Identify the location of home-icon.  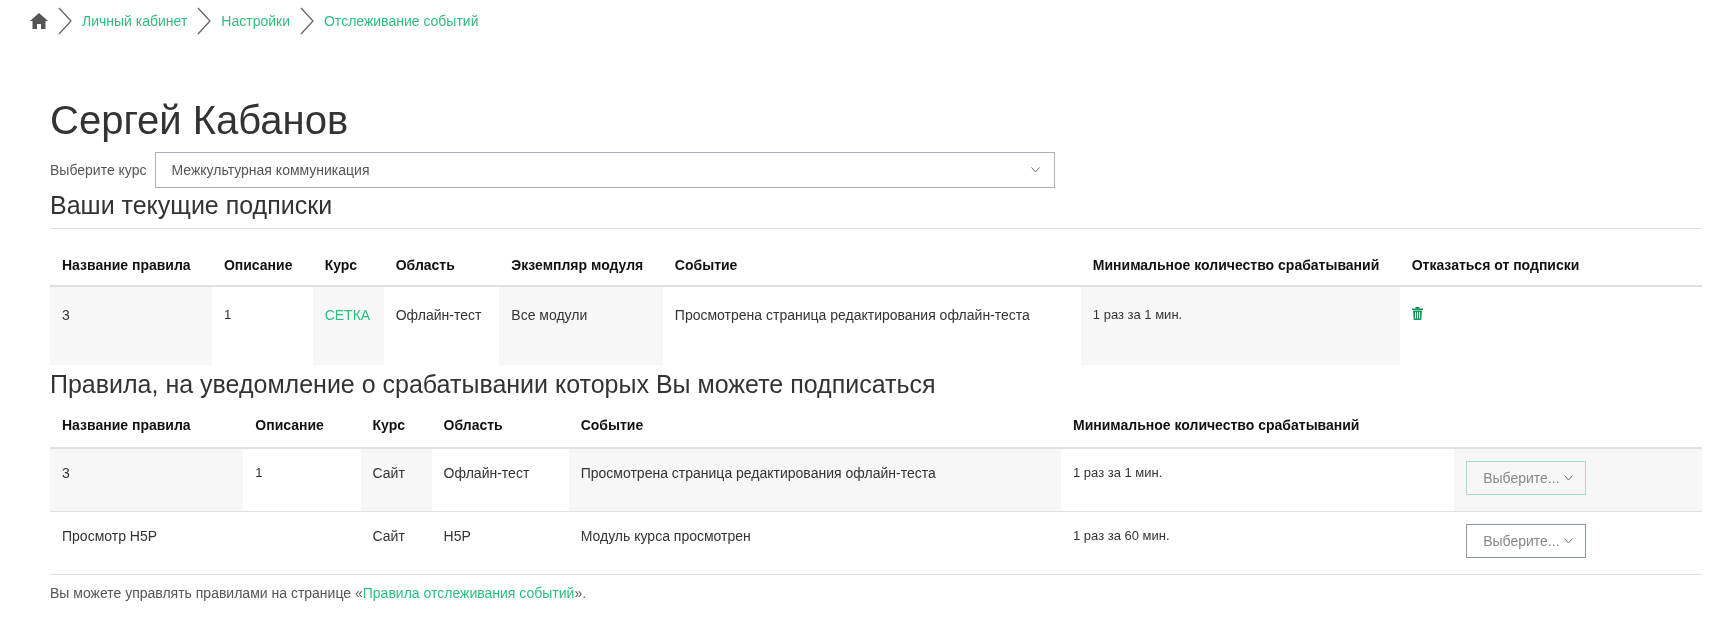
(39, 21).